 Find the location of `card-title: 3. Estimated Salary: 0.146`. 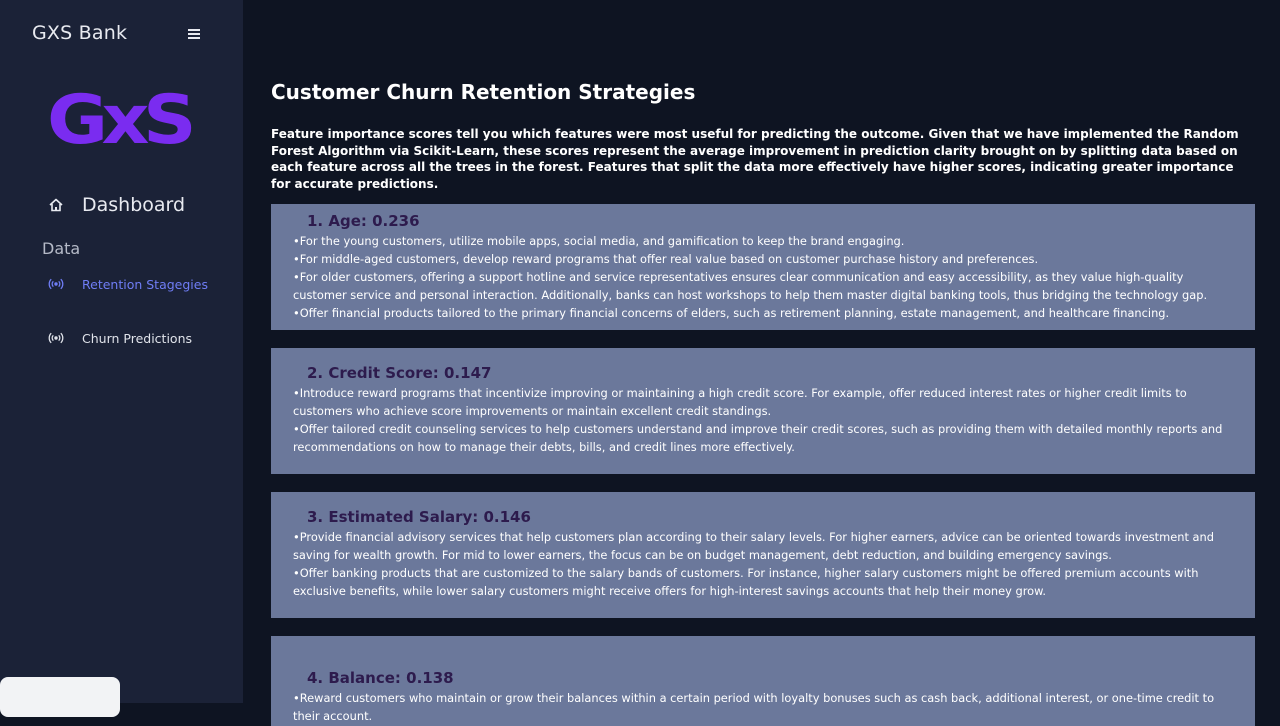

card-title: 3. Estimated Salary: 0.146 is located at coordinates (419, 517).